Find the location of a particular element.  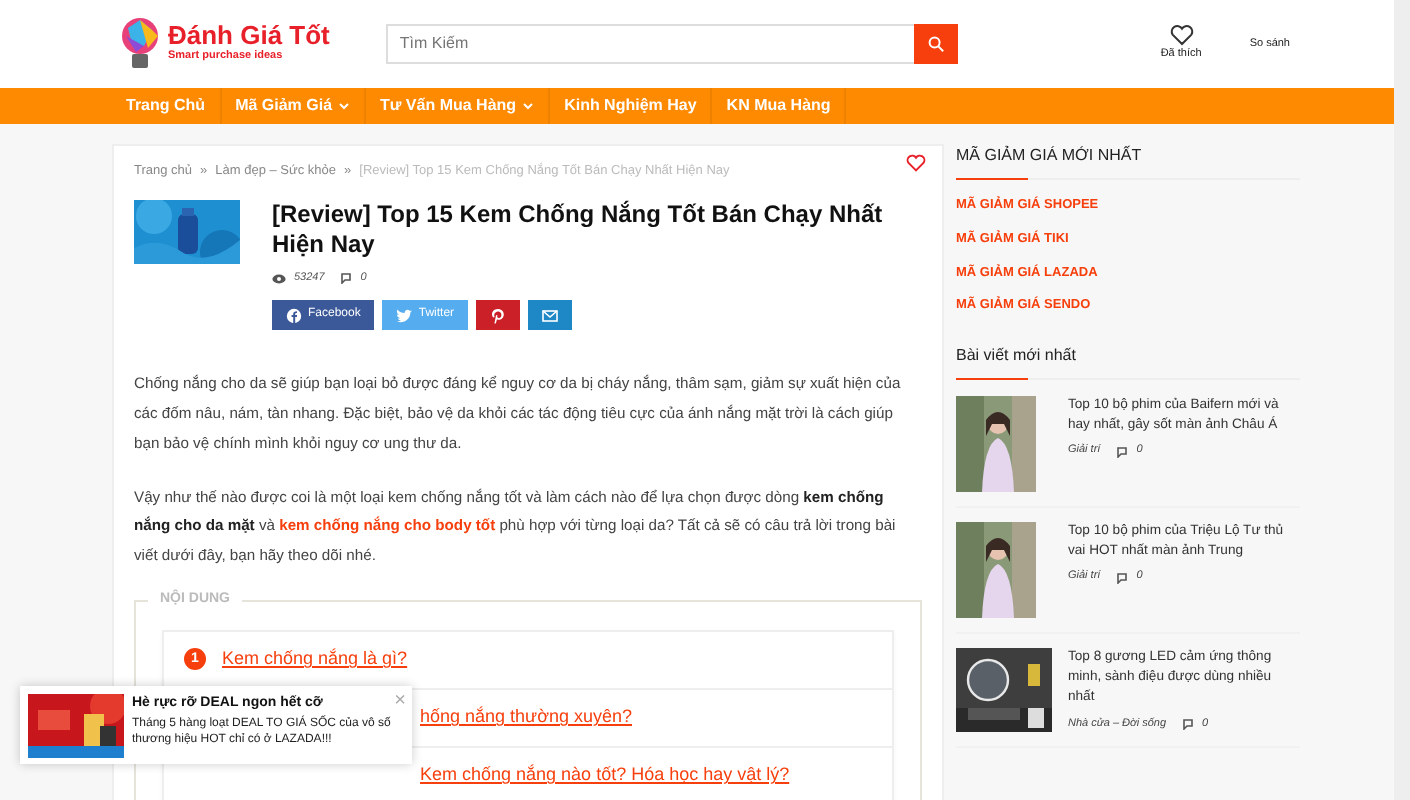

pinterest-icon is located at coordinates (498, 315).